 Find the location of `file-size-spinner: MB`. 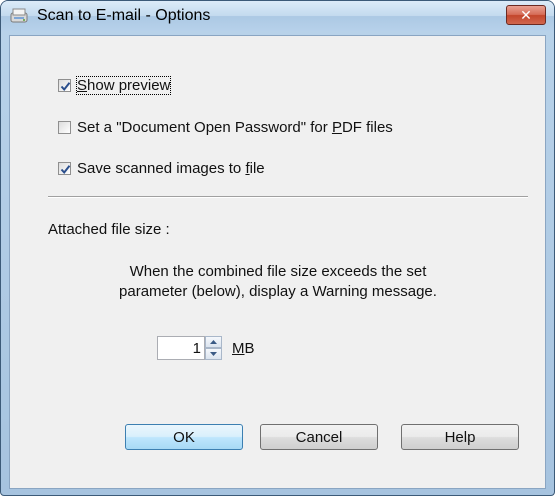

file-size-spinner: MB is located at coordinates (206, 348).